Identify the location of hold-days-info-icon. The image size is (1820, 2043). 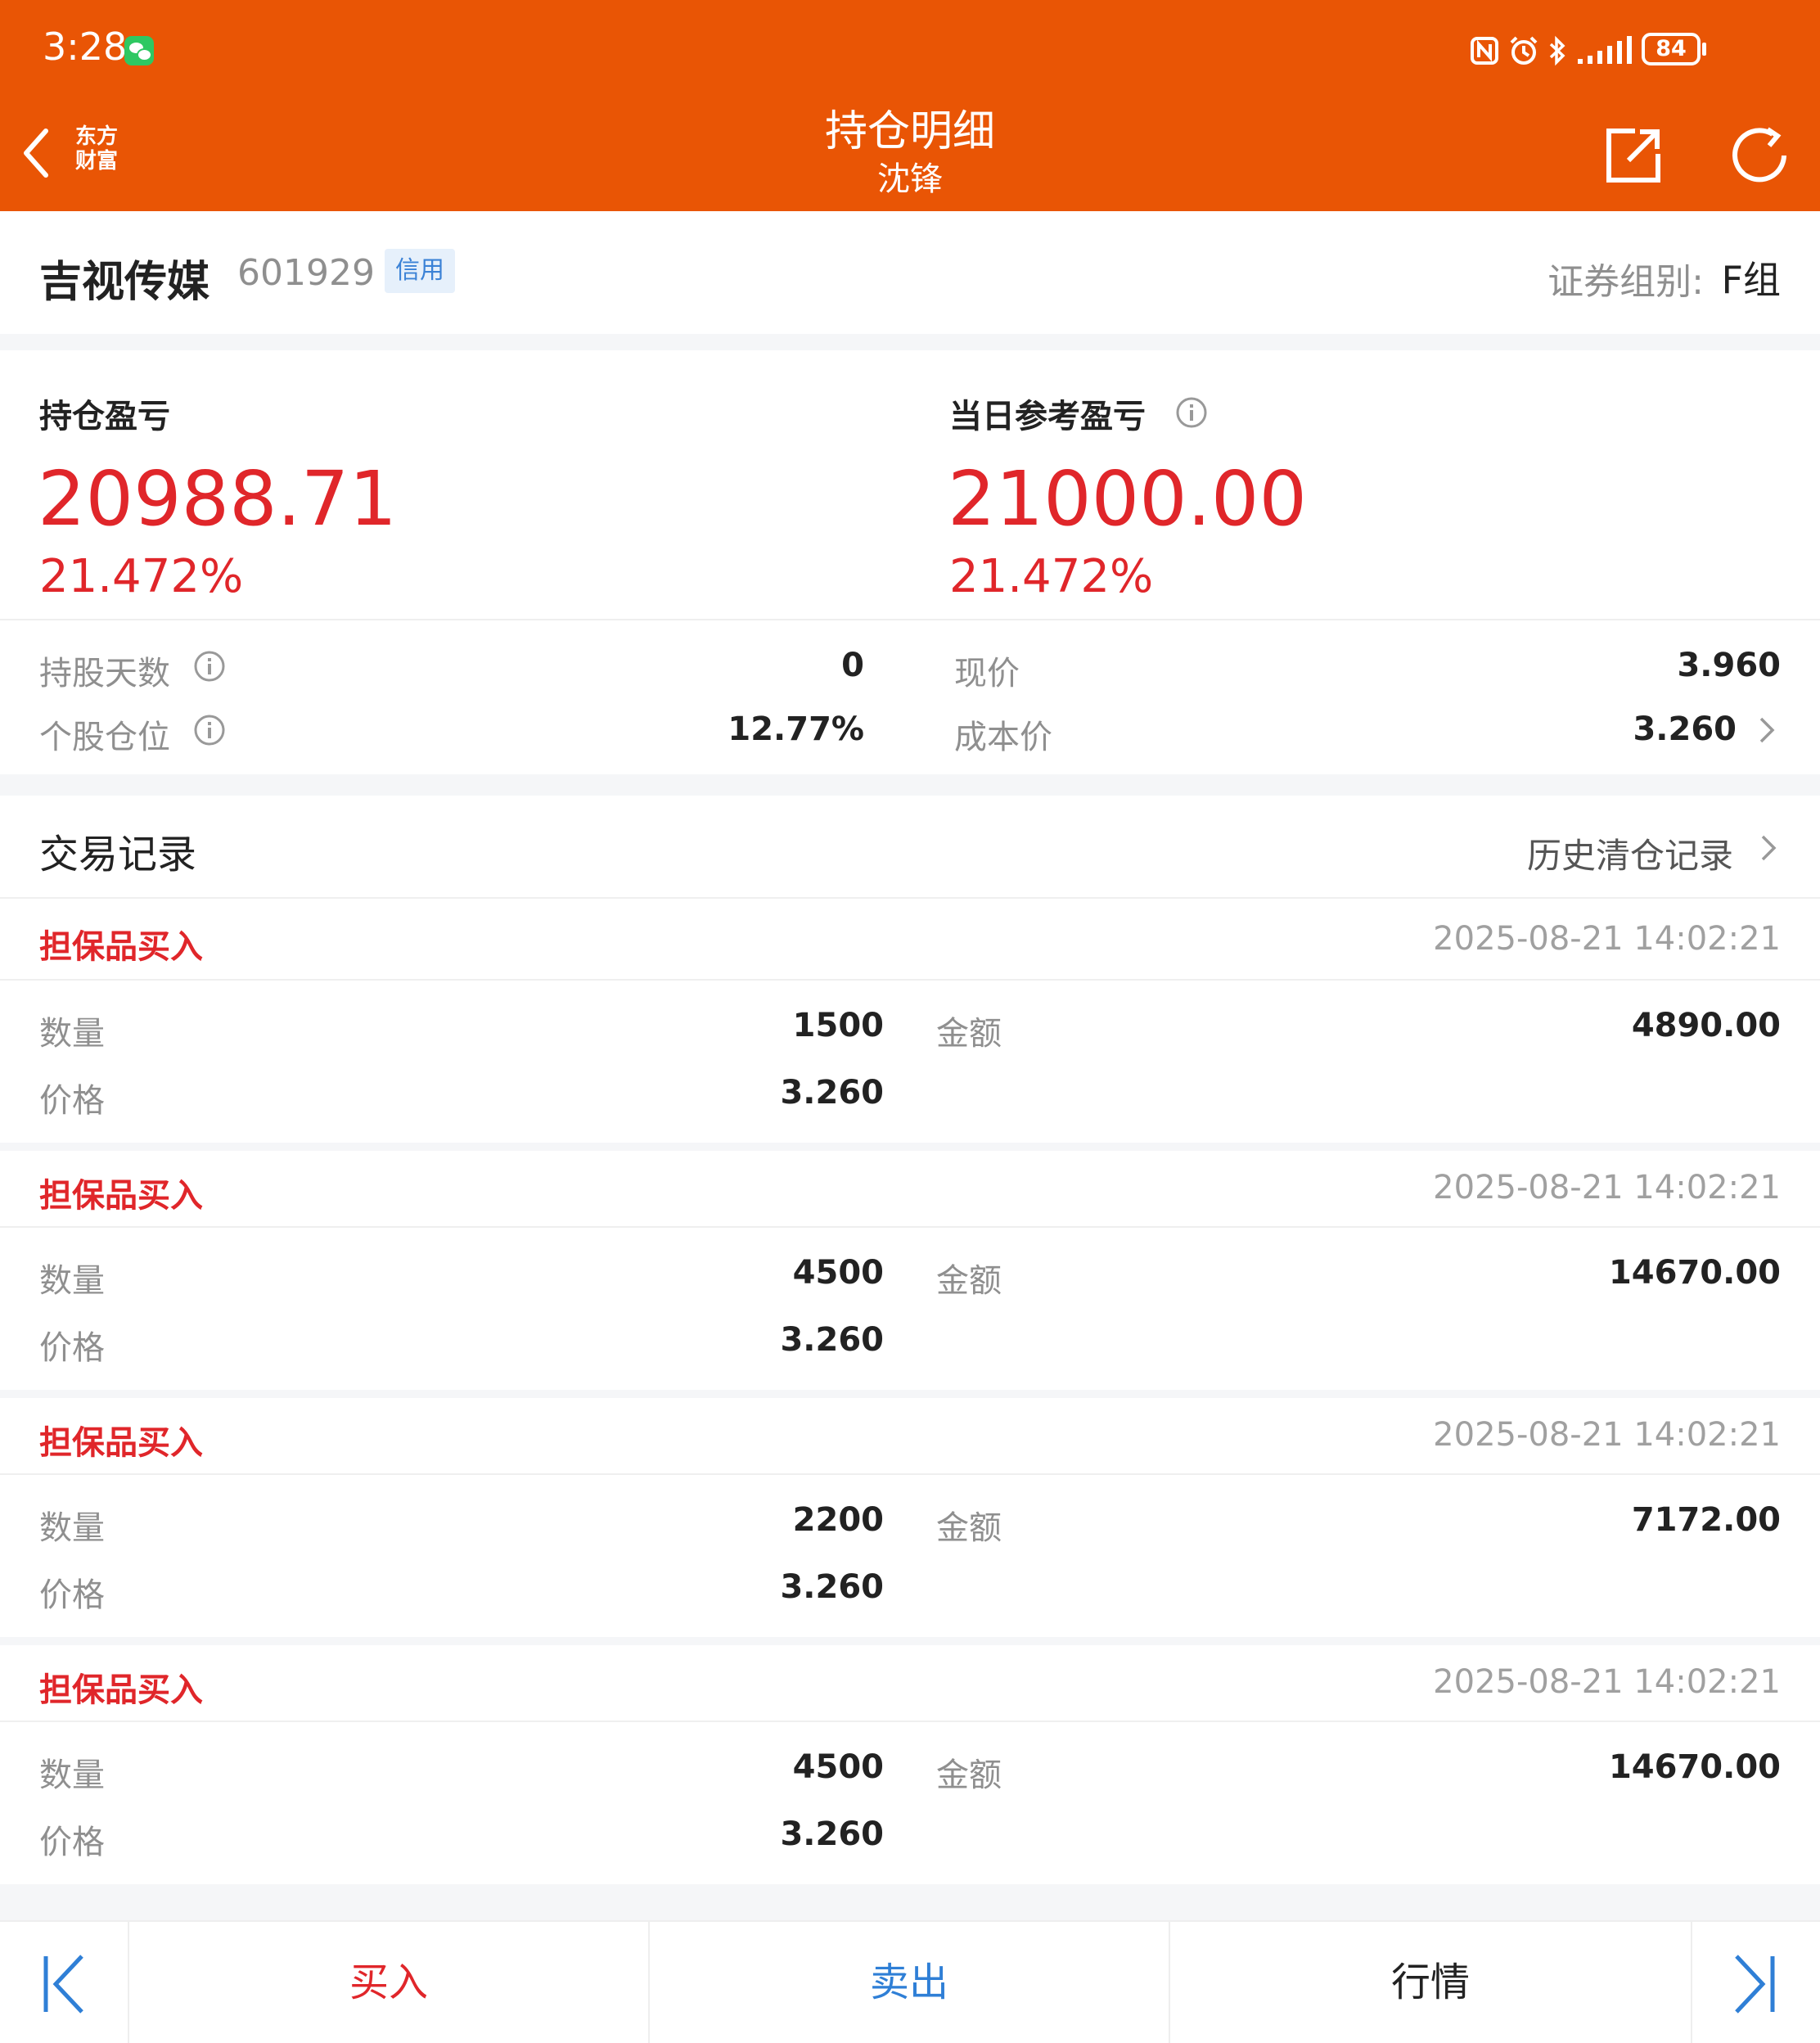
(209, 666).